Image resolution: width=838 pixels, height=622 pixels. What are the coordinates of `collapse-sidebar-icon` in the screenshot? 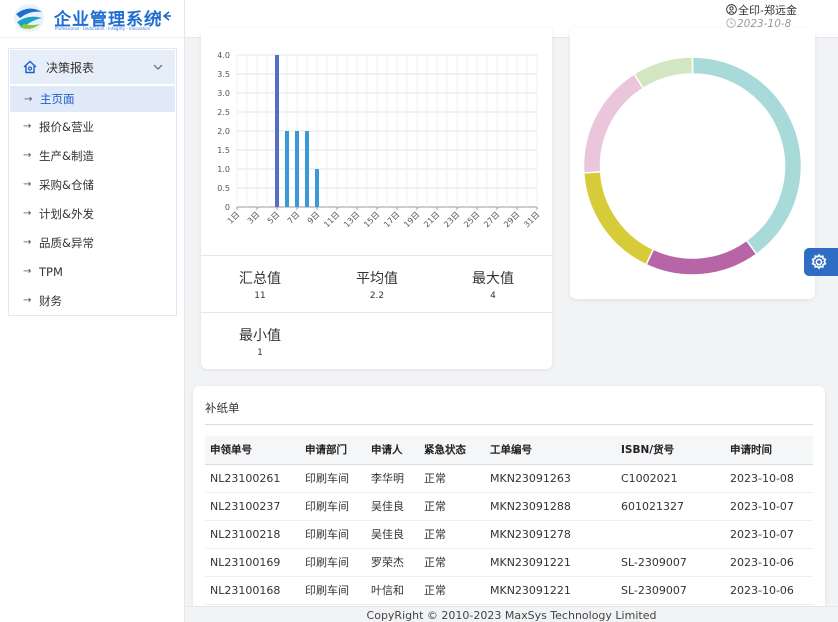 It's located at (165, 16).